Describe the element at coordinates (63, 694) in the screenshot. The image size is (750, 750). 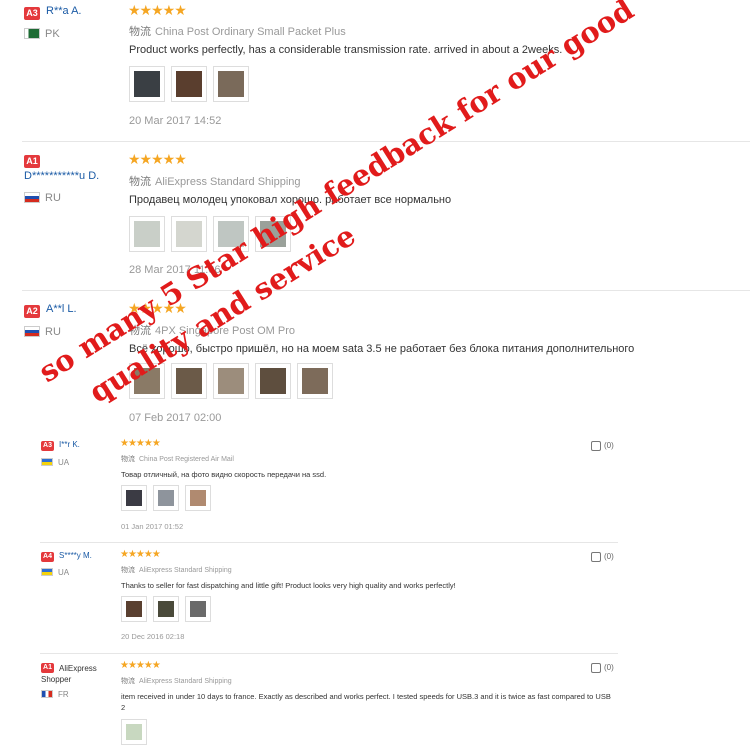
I see `buyer-country: FR` at that location.